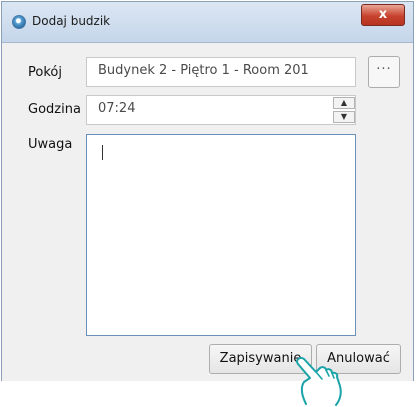  What do you see at coordinates (221, 110) in the screenshot?
I see `time-field: 07:24` at bounding box center [221, 110].